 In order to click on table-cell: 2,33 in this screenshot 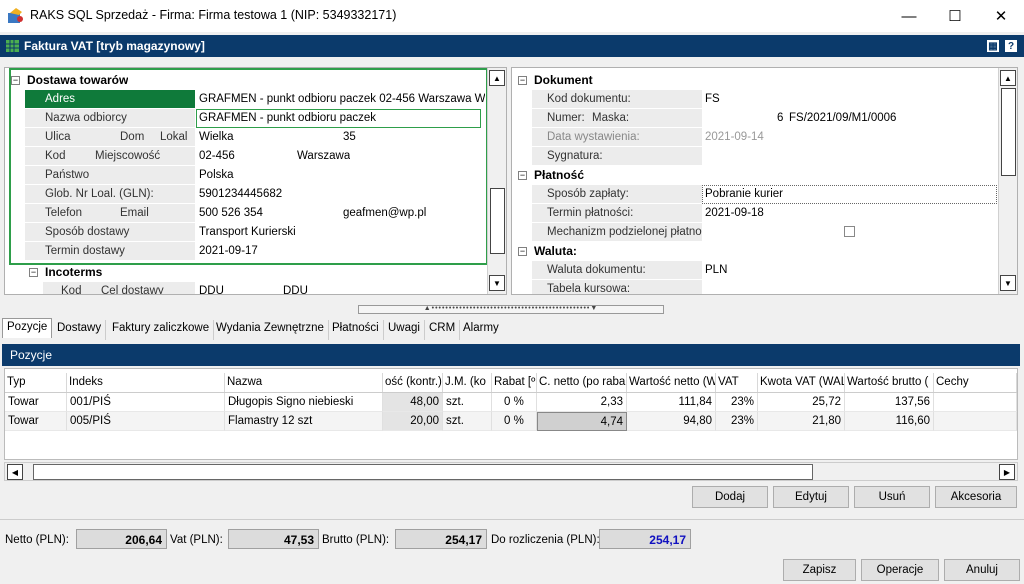, I will do `click(582, 402)`.